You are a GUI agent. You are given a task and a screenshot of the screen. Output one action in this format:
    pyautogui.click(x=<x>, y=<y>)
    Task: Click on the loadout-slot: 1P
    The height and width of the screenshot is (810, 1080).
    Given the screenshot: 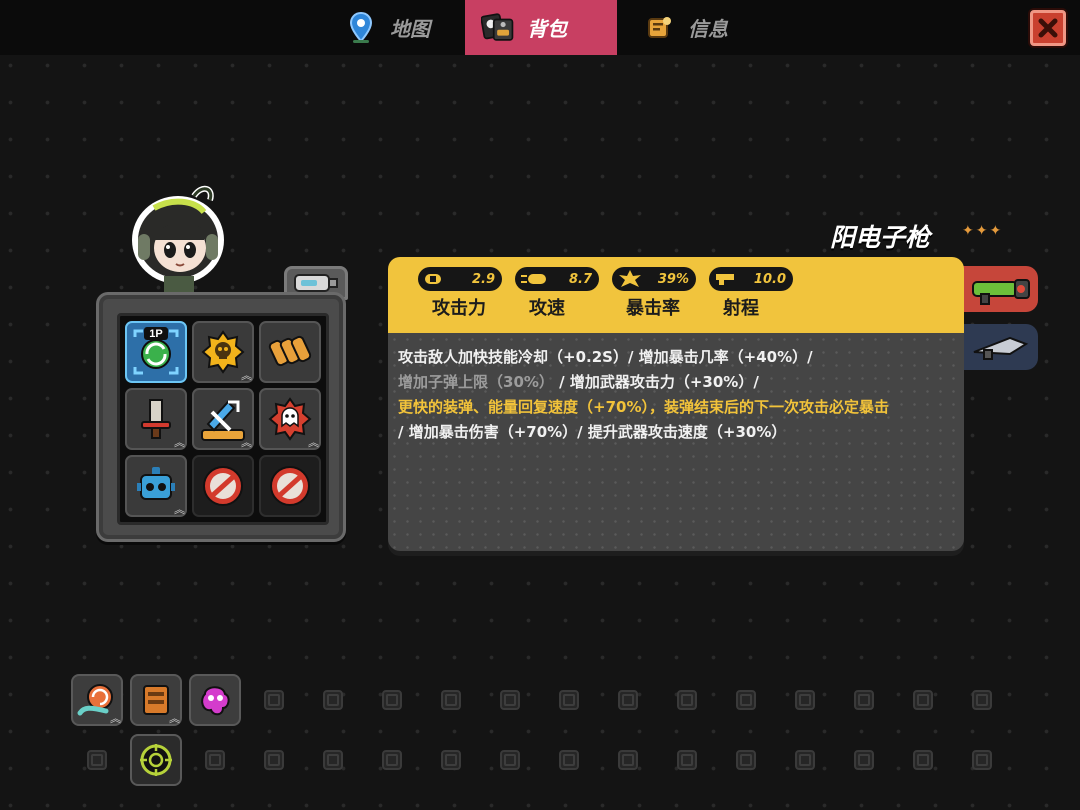 What is the action you would take?
    pyautogui.click(x=156, y=352)
    